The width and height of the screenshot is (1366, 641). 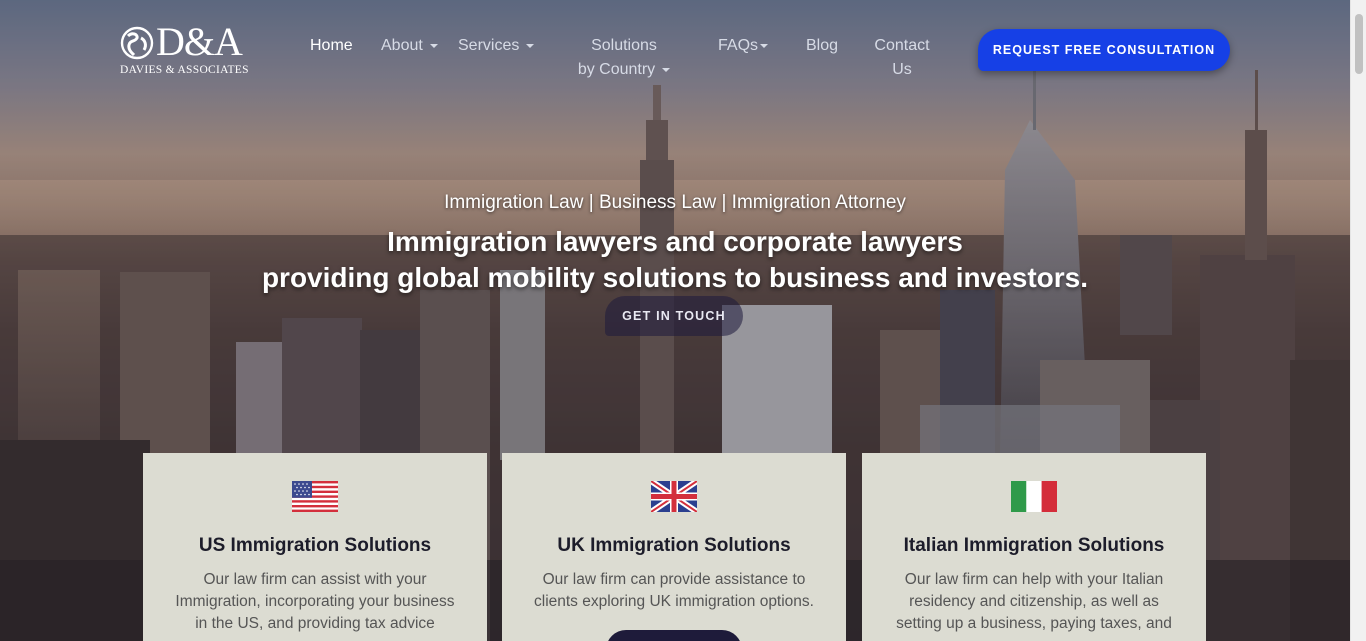 I want to click on card-button, so click(x=674, y=635).